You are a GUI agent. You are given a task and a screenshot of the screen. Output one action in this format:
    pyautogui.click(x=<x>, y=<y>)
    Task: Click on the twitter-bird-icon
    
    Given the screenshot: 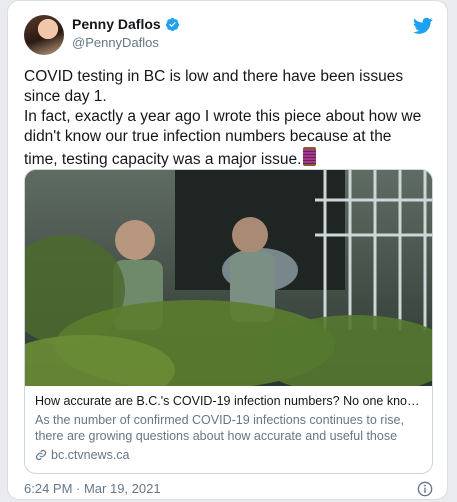 What is the action you would take?
    pyautogui.click(x=423, y=26)
    